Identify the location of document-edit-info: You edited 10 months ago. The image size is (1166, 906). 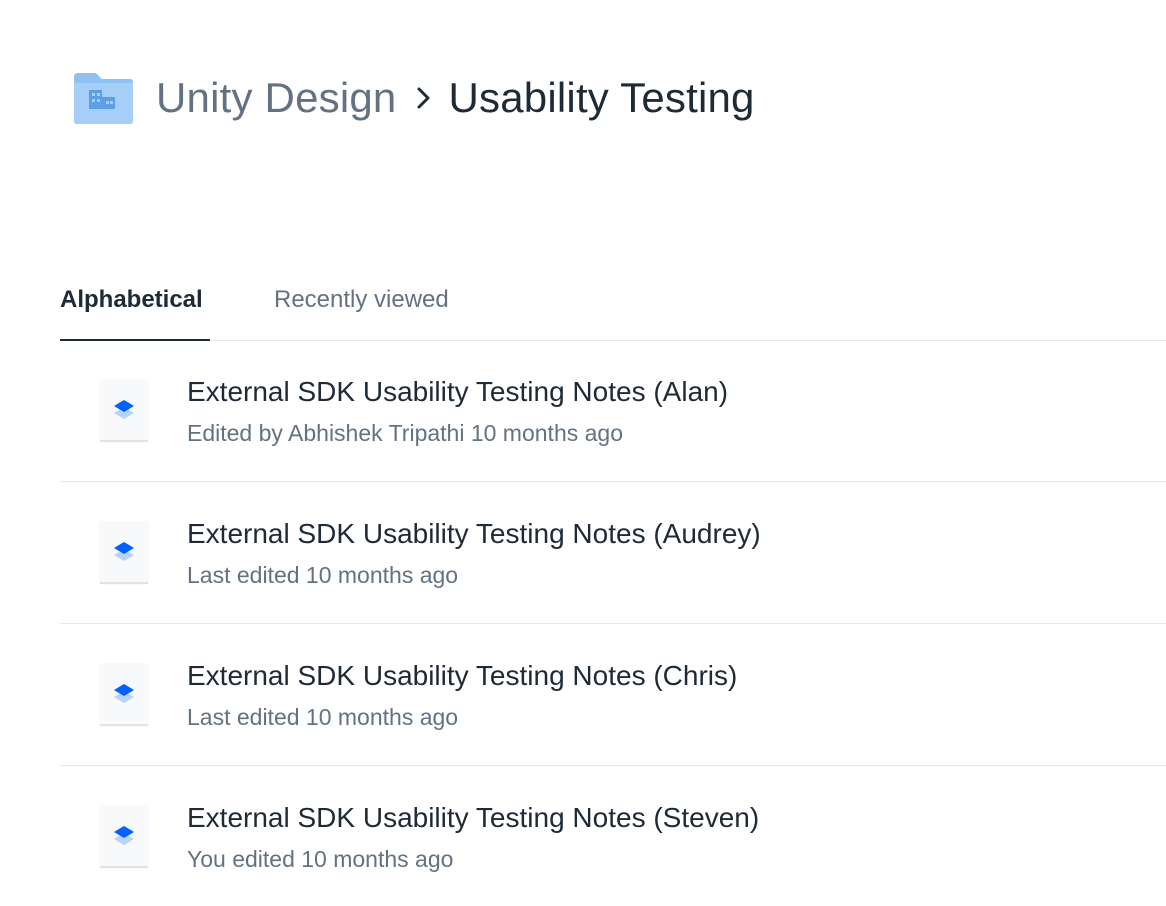
(320, 859).